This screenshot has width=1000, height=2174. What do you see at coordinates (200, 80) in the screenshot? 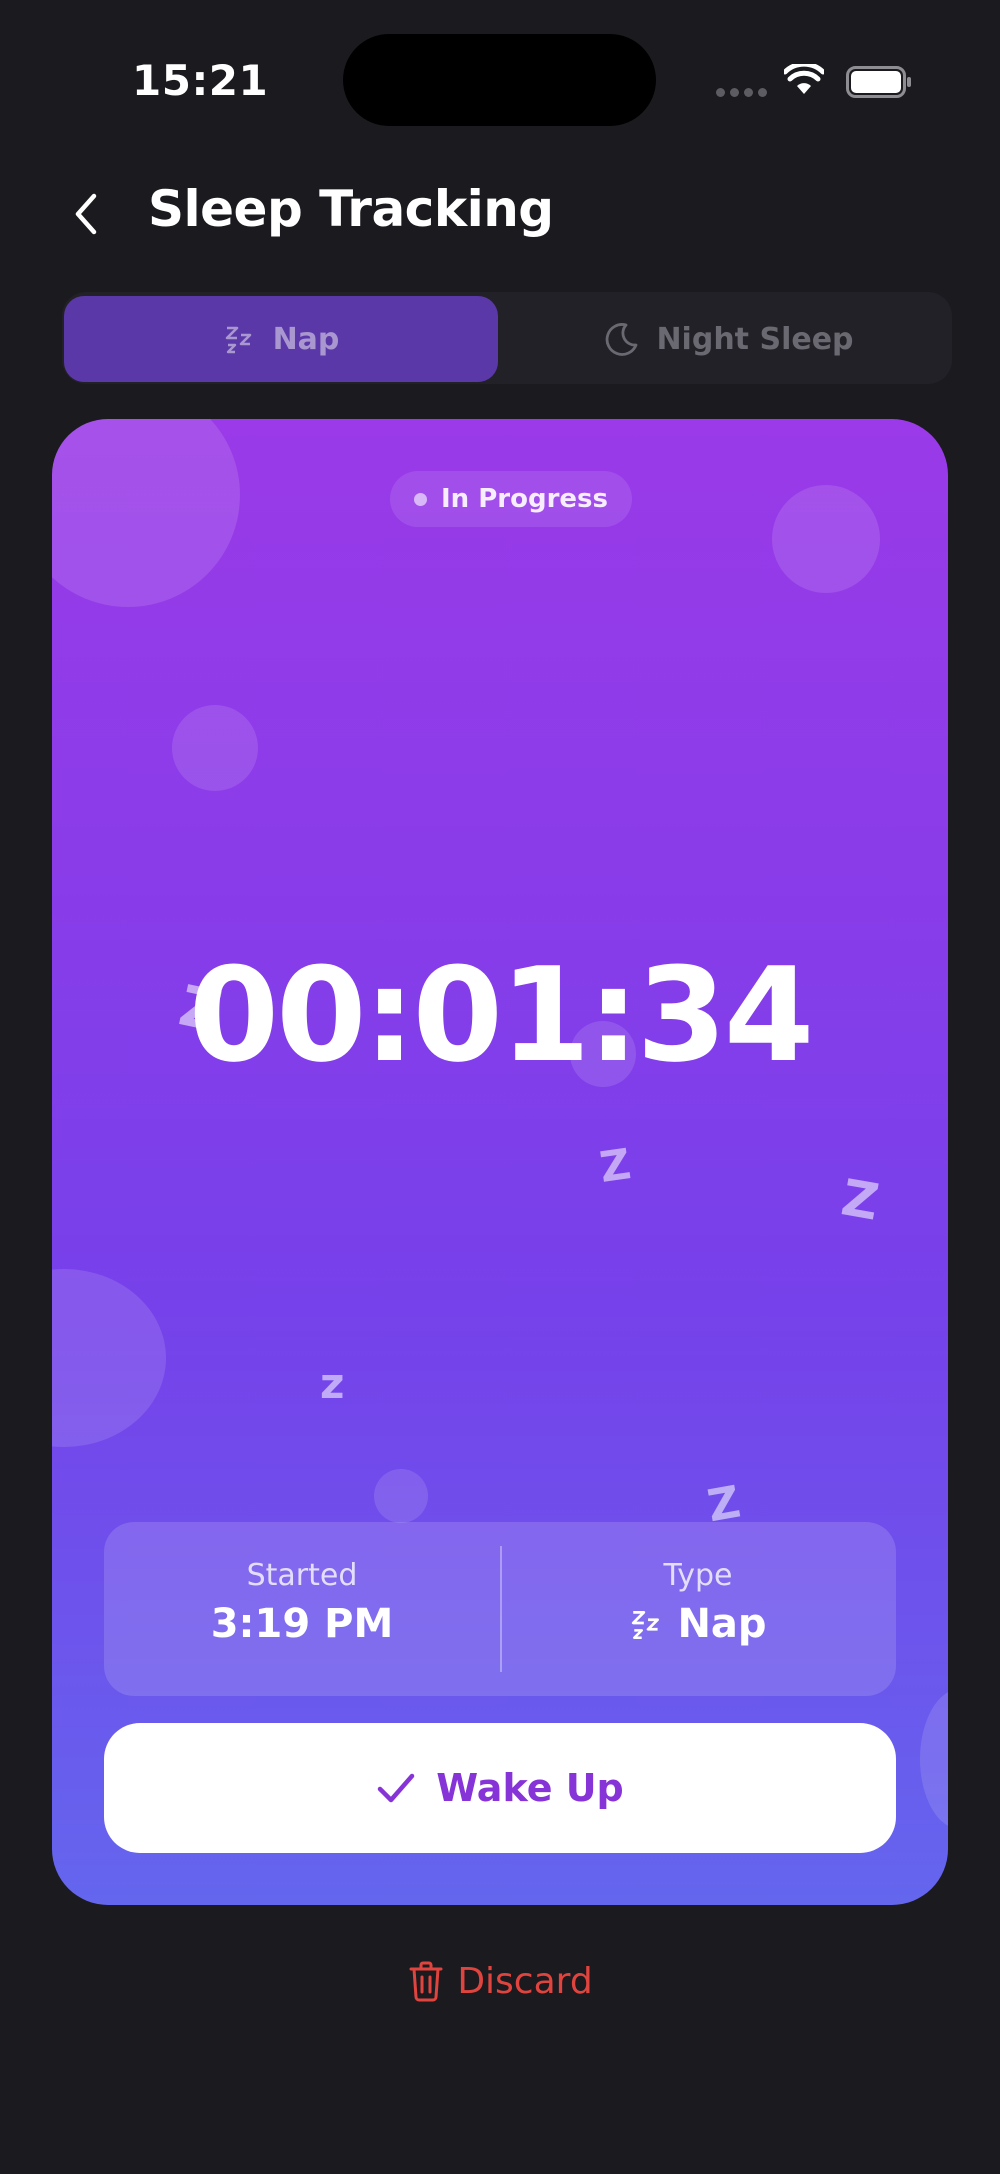
I see `status-time: 15:21` at bounding box center [200, 80].